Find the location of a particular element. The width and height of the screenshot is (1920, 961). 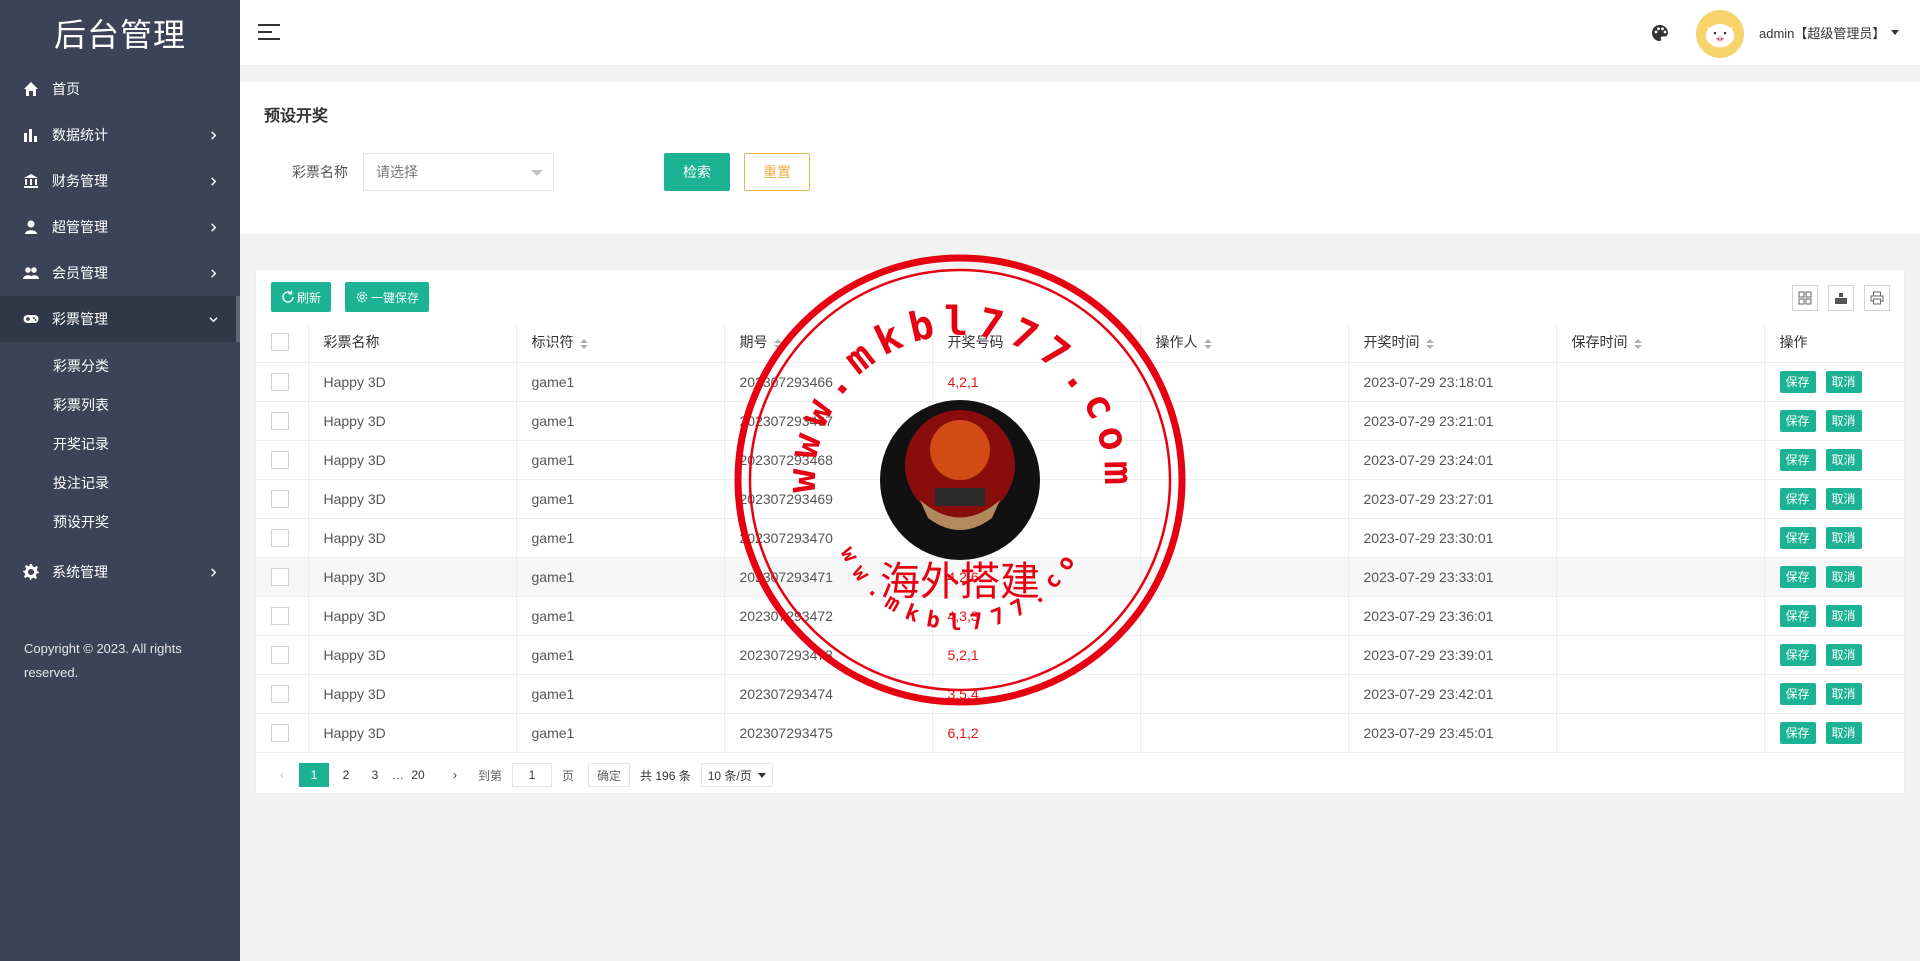

refresh-label: 刷新 is located at coordinates (309, 297).